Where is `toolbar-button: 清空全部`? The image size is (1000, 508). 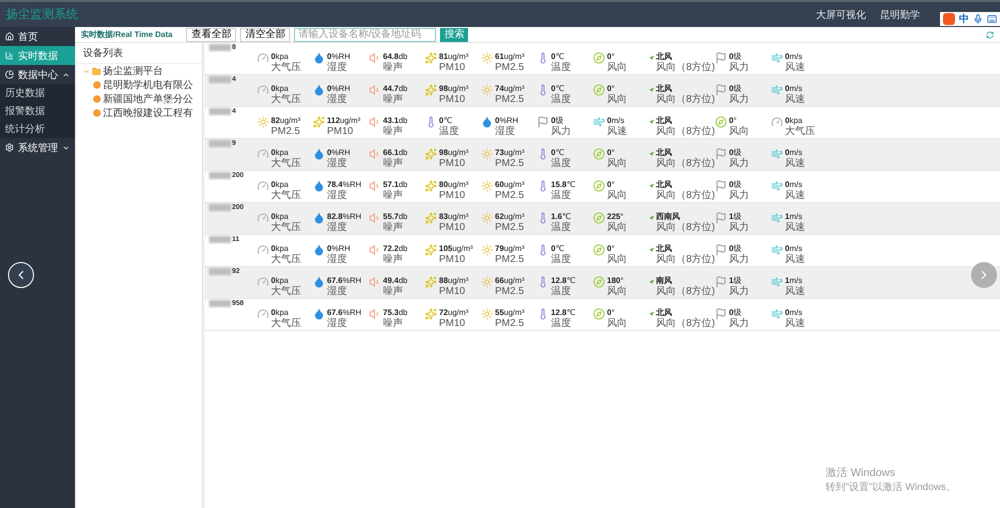 toolbar-button: 清空全部 is located at coordinates (265, 35).